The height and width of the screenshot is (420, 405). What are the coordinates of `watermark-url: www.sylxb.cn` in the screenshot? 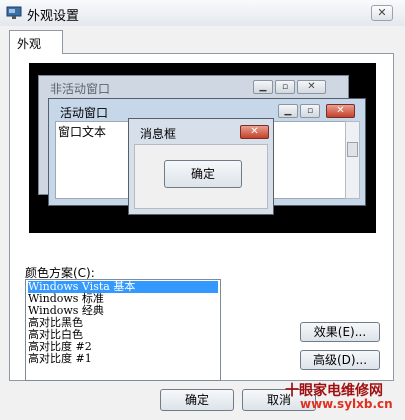 It's located at (346, 404).